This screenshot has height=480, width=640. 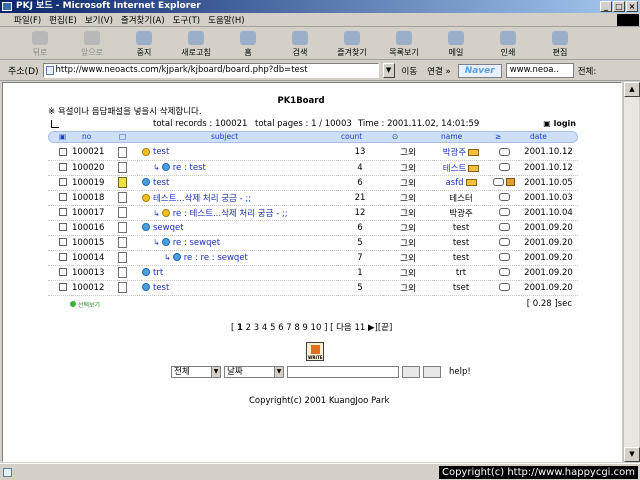 I want to click on post-subject-link: re : test, so click(x=189, y=168).